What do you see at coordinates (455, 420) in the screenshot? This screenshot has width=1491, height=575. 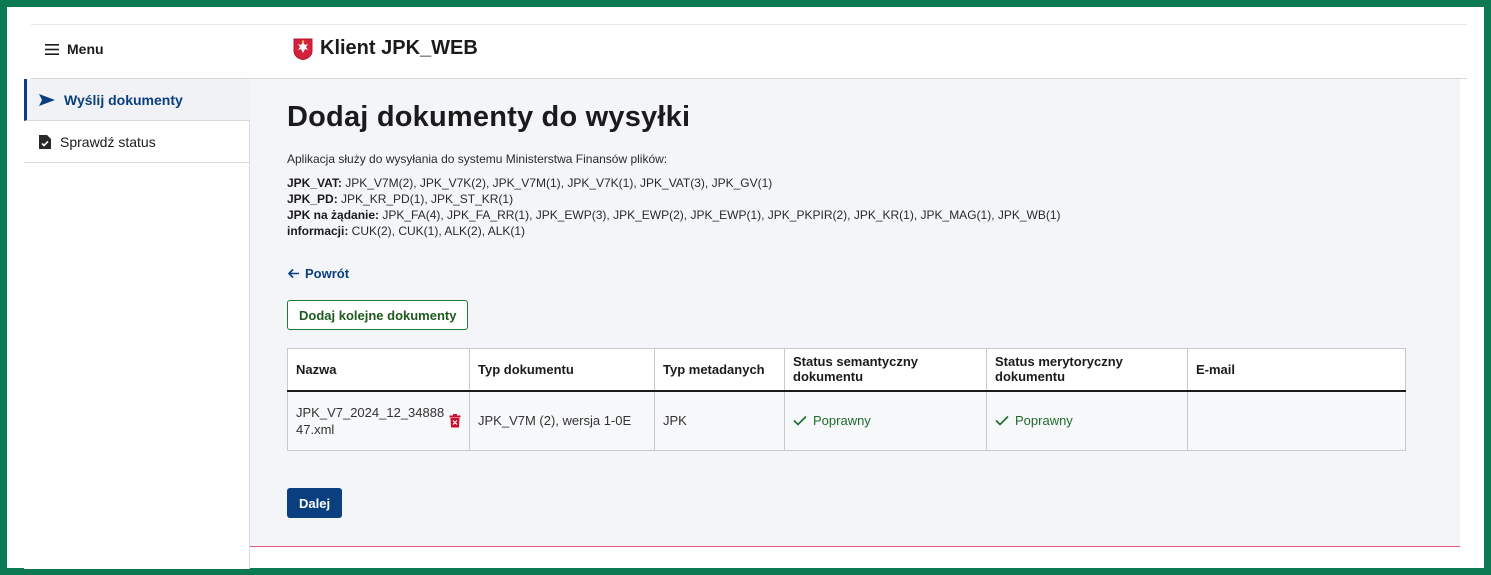 I see `trash-icon` at bounding box center [455, 420].